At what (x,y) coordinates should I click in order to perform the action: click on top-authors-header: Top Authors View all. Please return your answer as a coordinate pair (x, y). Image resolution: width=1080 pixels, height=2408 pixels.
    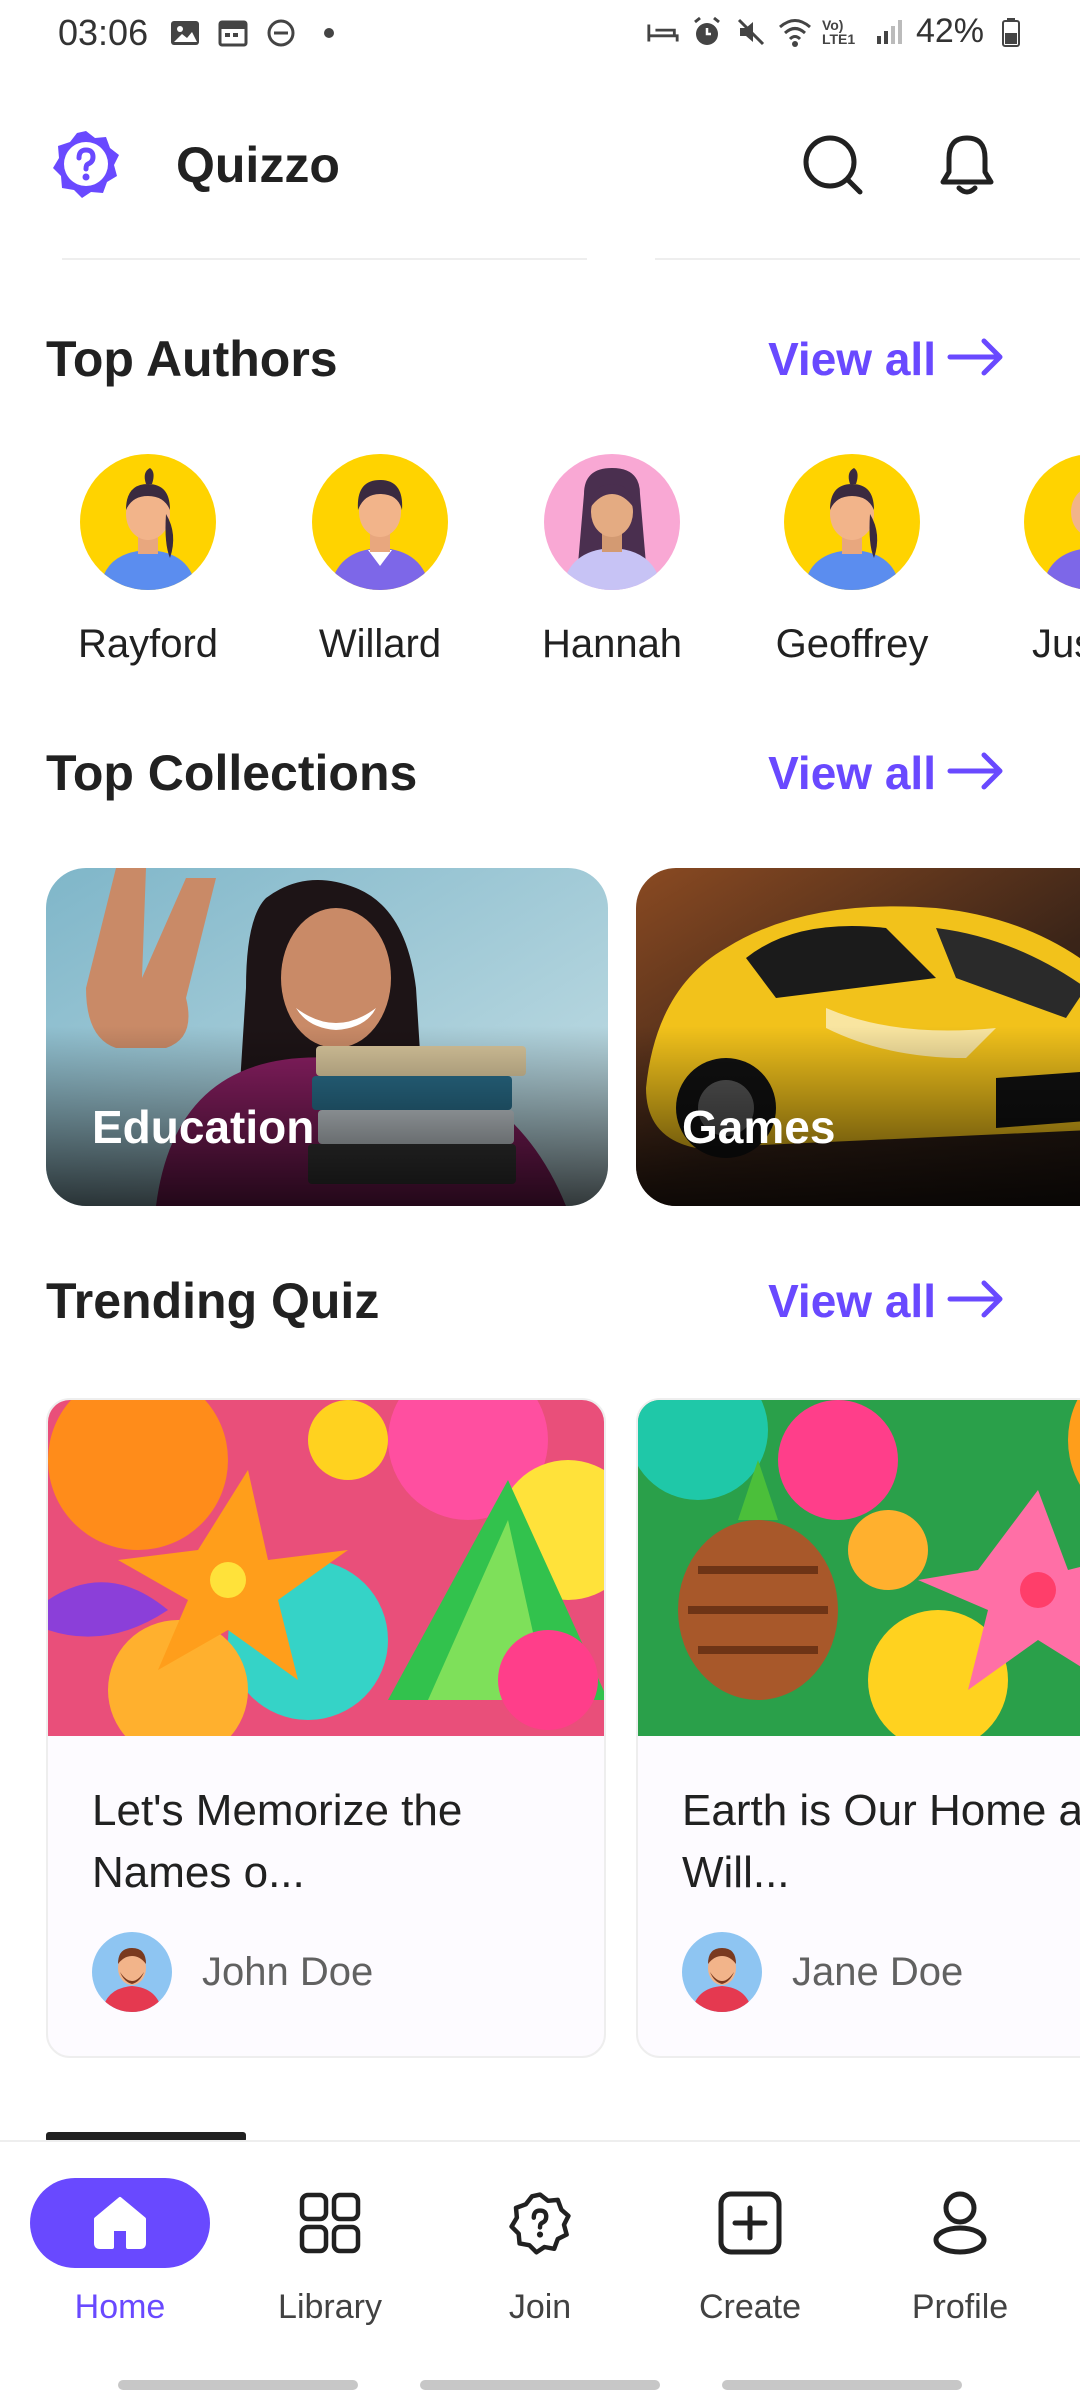
    Looking at the image, I should click on (526, 357).